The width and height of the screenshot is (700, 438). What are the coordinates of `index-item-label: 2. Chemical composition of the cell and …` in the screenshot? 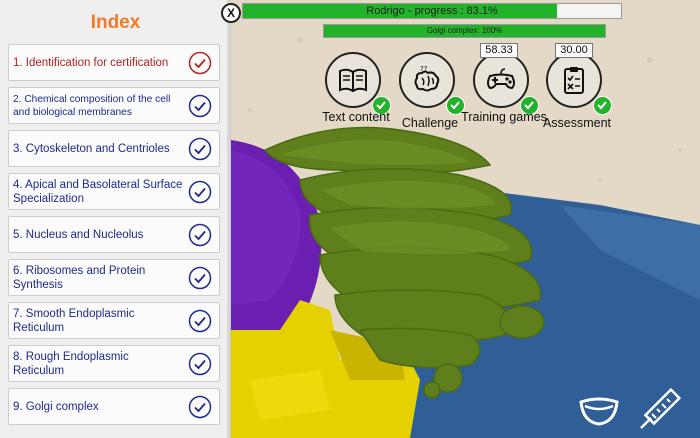 It's located at (92, 105).